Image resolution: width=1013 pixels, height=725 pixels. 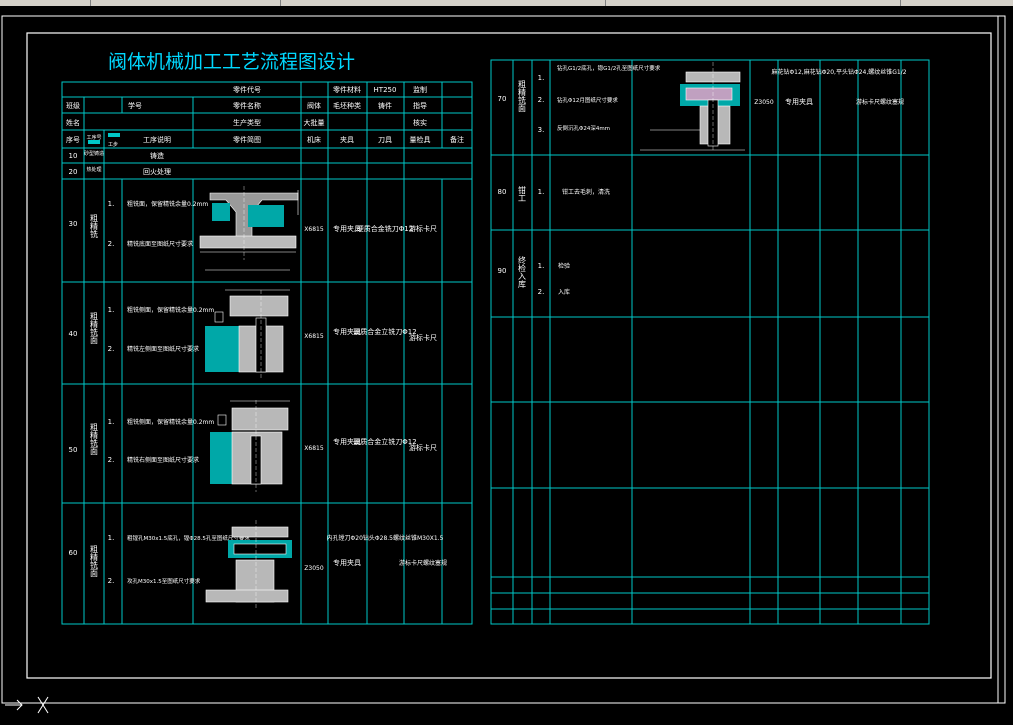 I want to click on operation-row-90: 90 终检入库 1. 检验 2. 入库, so click(x=534, y=275).